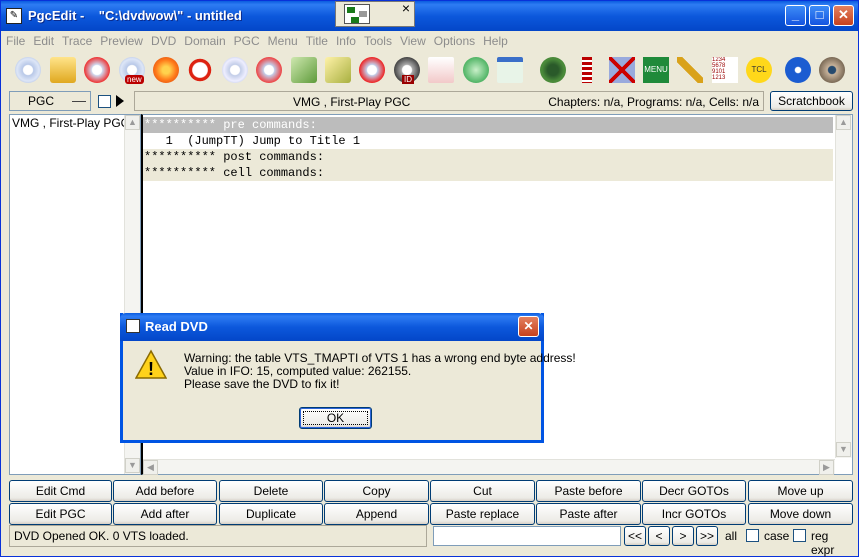 This screenshot has width=859, height=557. Describe the element at coordinates (759, 70) in the screenshot. I see `tcl-icon: TCL` at that location.